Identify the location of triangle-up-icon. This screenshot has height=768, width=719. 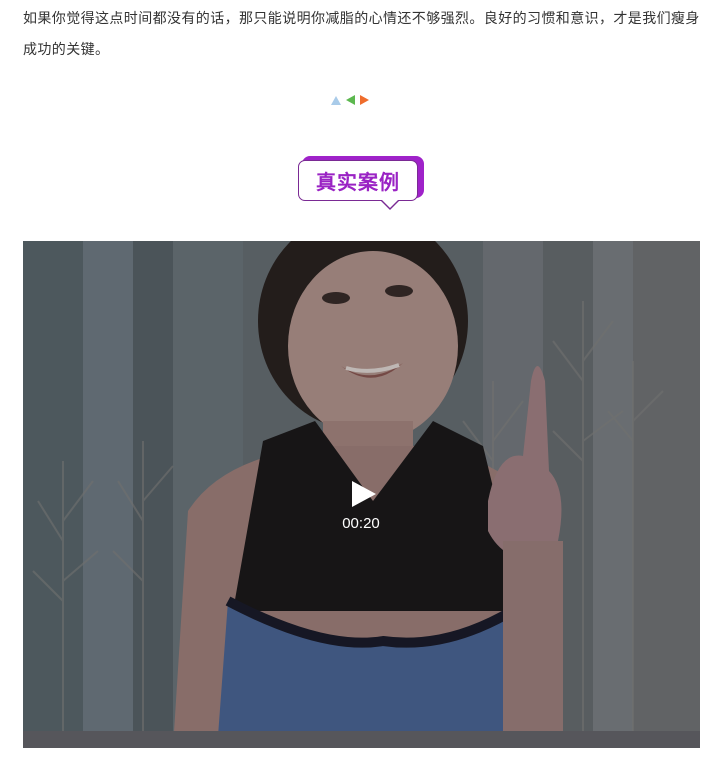
(336, 100).